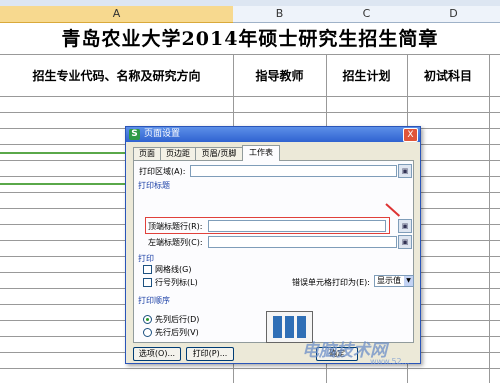 The height and width of the screenshot is (383, 500). I want to click on column-header-d: D, so click(453, 14).